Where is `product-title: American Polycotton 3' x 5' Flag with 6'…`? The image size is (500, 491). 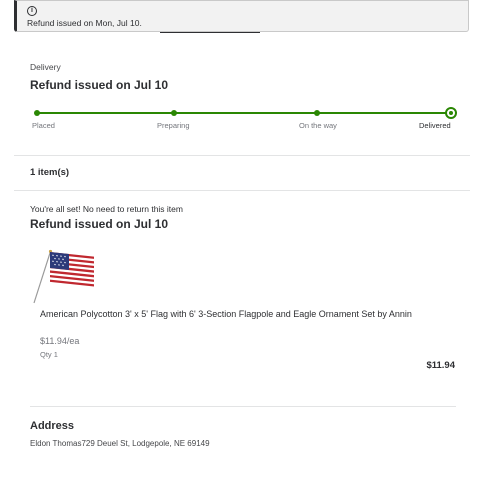
product-title: American Polycotton 3' x 5' Flag with 6'… is located at coordinates (235, 314).